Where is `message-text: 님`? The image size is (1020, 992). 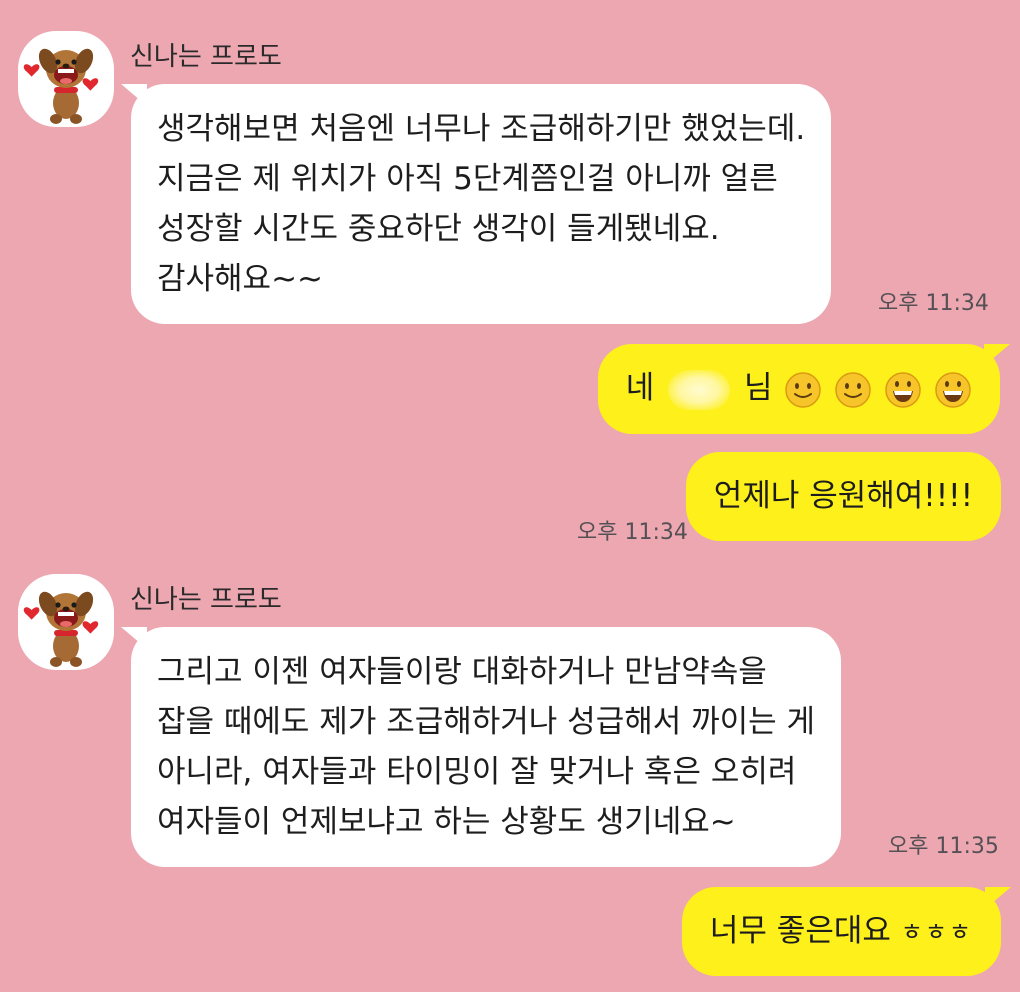
message-text: 님 is located at coordinates (758, 388).